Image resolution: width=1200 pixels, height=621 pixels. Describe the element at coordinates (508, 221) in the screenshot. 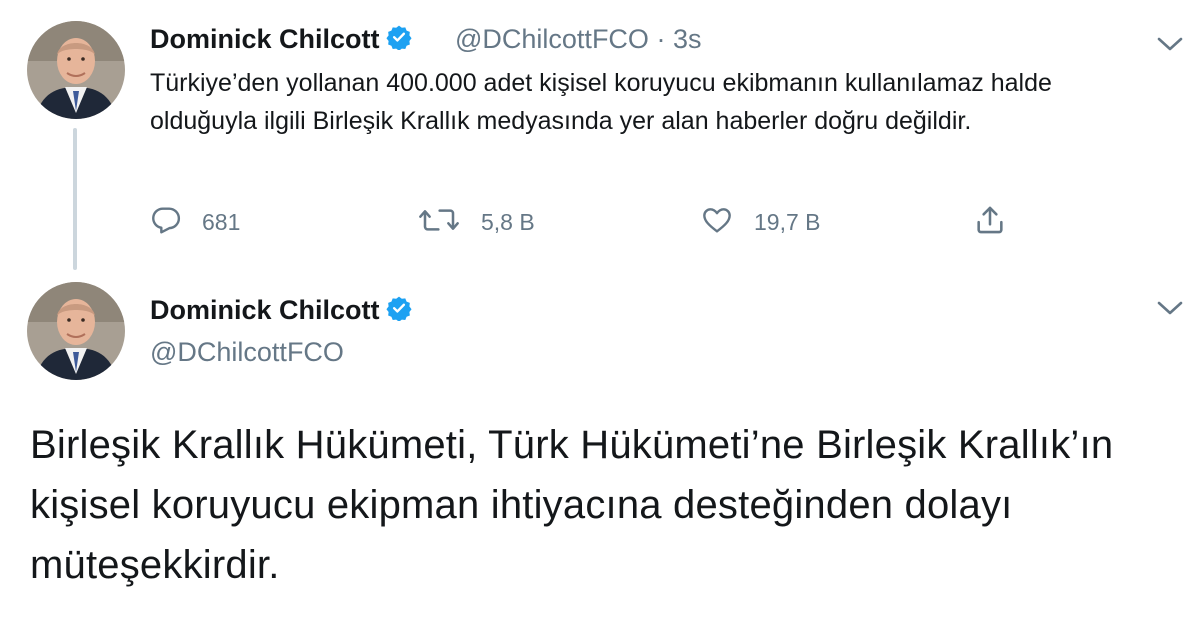

I see `retweet-count: 5,8 B` at that location.